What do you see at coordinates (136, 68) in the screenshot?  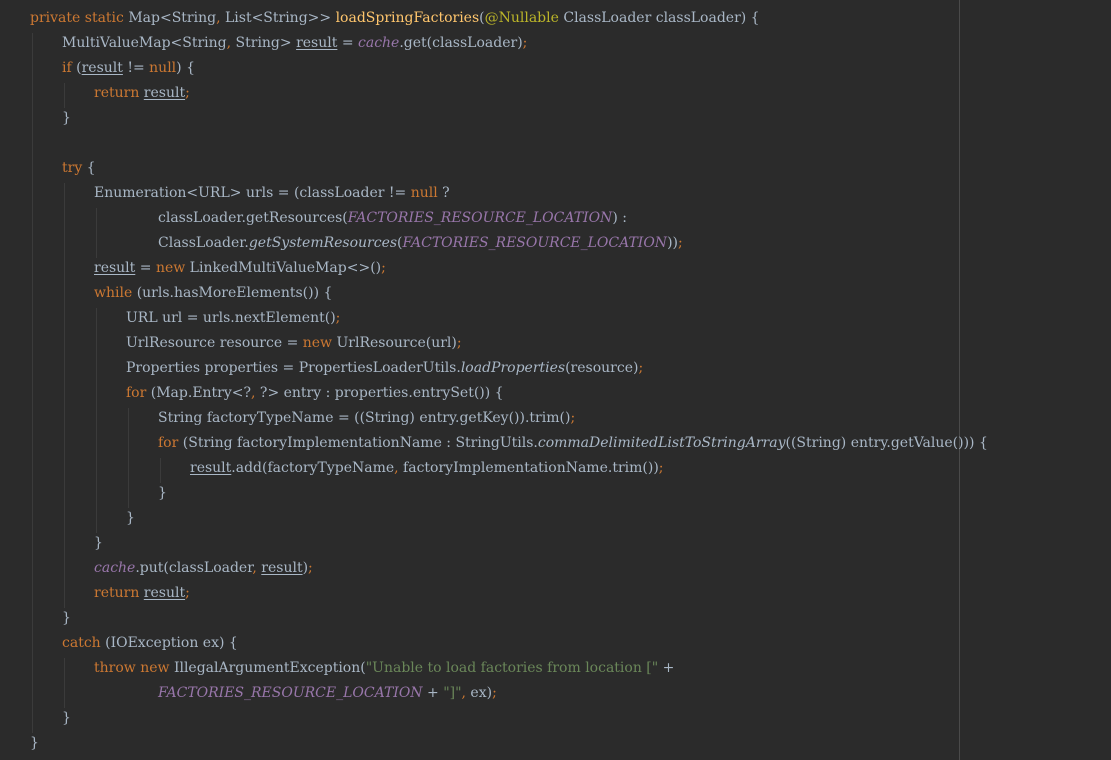 I see `code-token: !=` at bounding box center [136, 68].